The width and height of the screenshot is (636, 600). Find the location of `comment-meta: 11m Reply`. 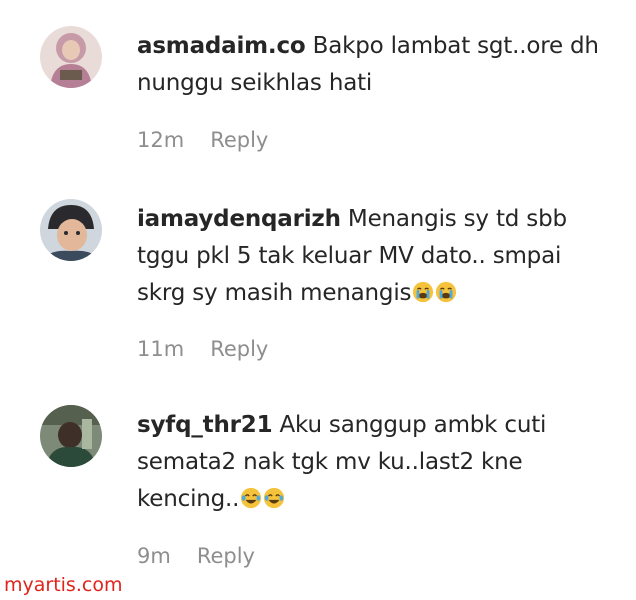

comment-meta: 11m Reply is located at coordinates (202, 349).